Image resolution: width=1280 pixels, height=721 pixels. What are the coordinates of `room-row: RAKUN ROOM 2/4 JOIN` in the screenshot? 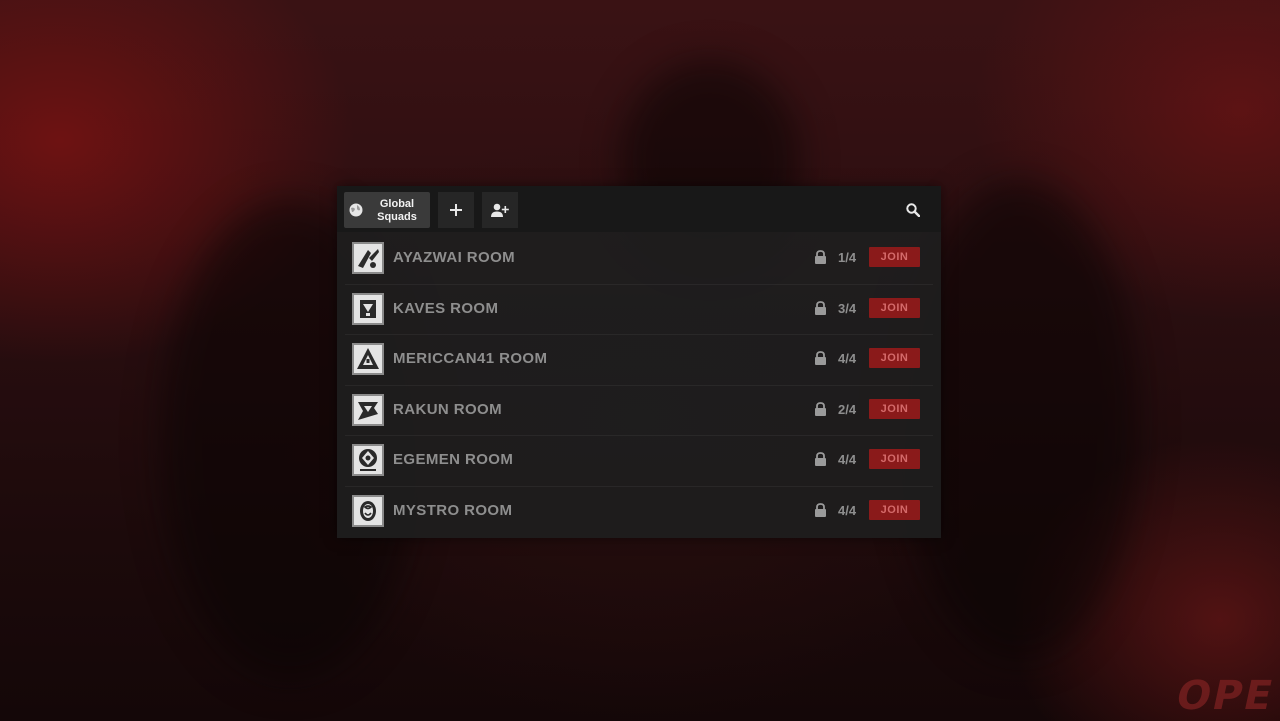 It's located at (639, 411).